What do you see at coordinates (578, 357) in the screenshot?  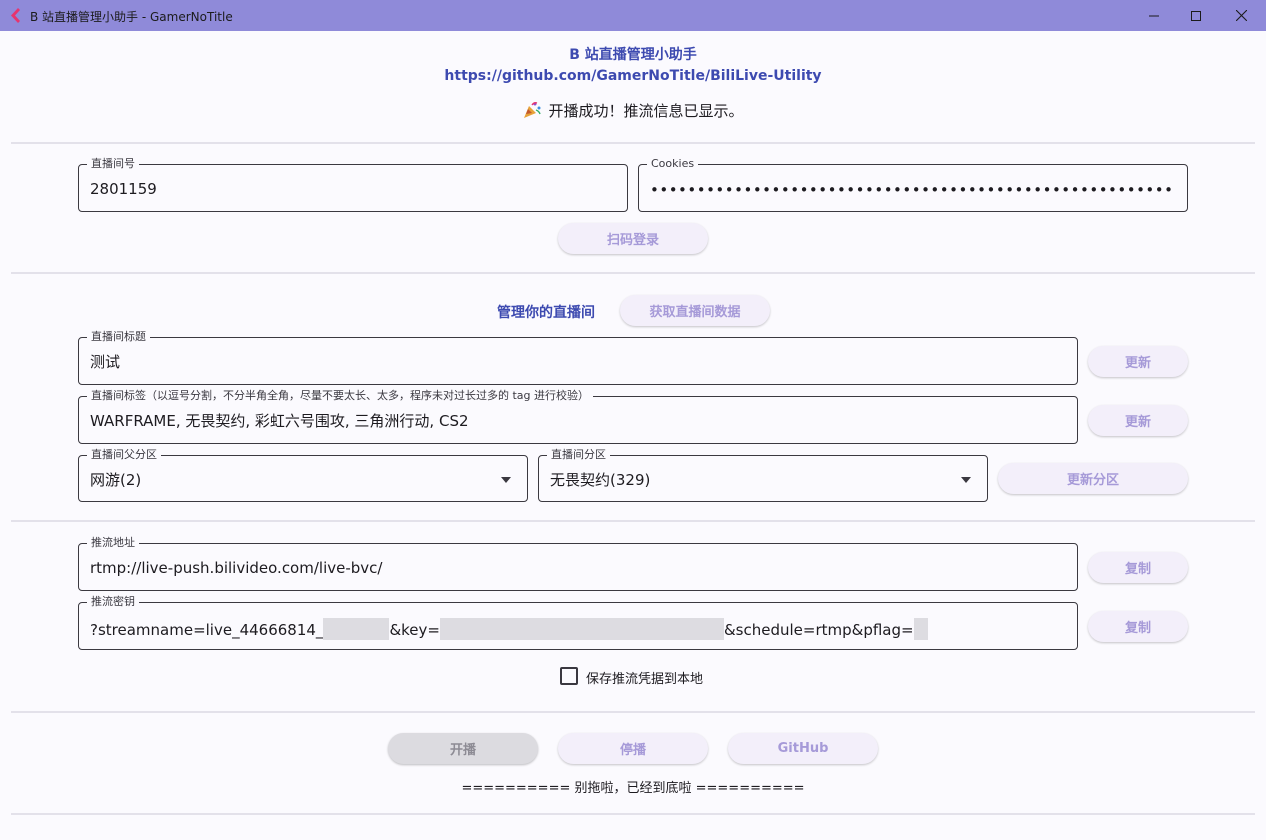 I see `room-title-field: 直播间标题 测试` at bounding box center [578, 357].